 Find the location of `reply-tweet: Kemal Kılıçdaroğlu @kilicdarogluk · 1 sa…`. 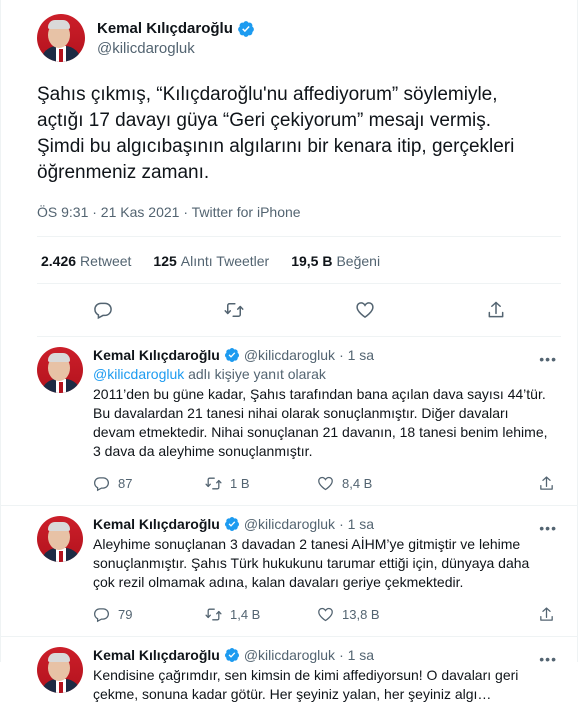

reply-tweet: Kemal Kılıçdaroğlu @kilicdarogluk · 1 sa… is located at coordinates (289, 670).